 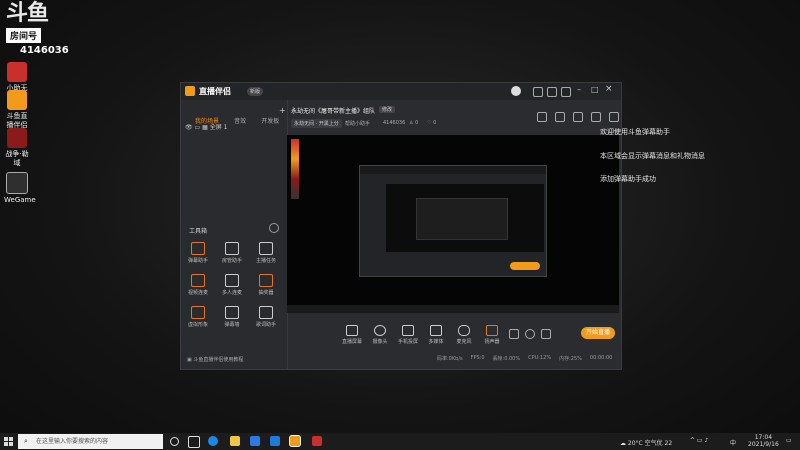 I want to click on media-button: 多媒体, so click(x=436, y=335).